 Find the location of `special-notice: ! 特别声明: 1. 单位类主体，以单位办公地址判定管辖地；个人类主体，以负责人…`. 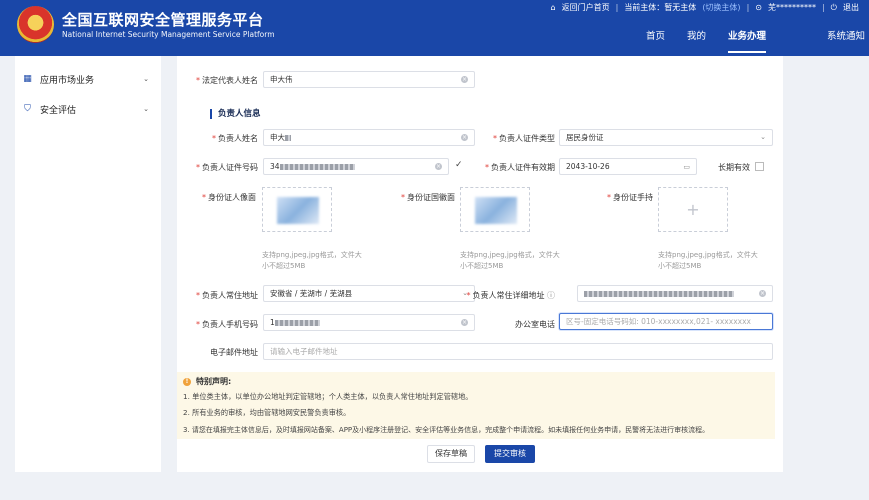

special-notice: ! 特别声明: 1. 单位类主体，以单位办公地址判定管辖地；个人类主体，以负责人… is located at coordinates (476, 405).